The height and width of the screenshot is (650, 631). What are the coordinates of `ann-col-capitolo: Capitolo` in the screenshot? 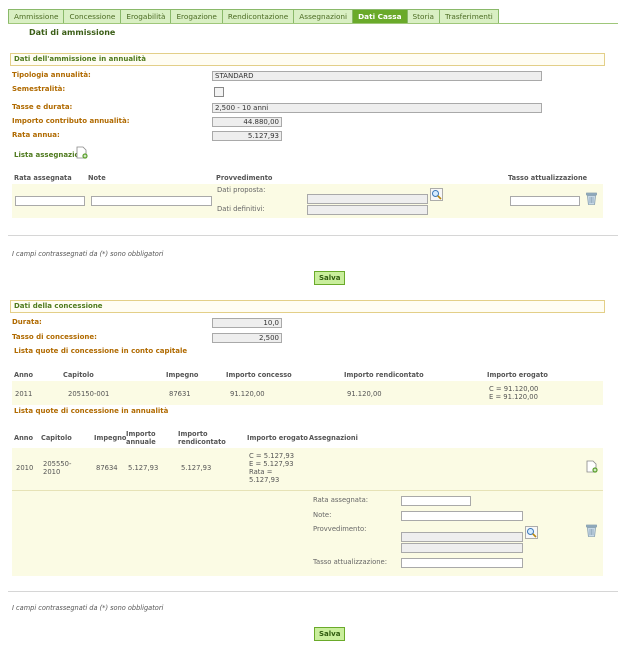 It's located at (56, 438).